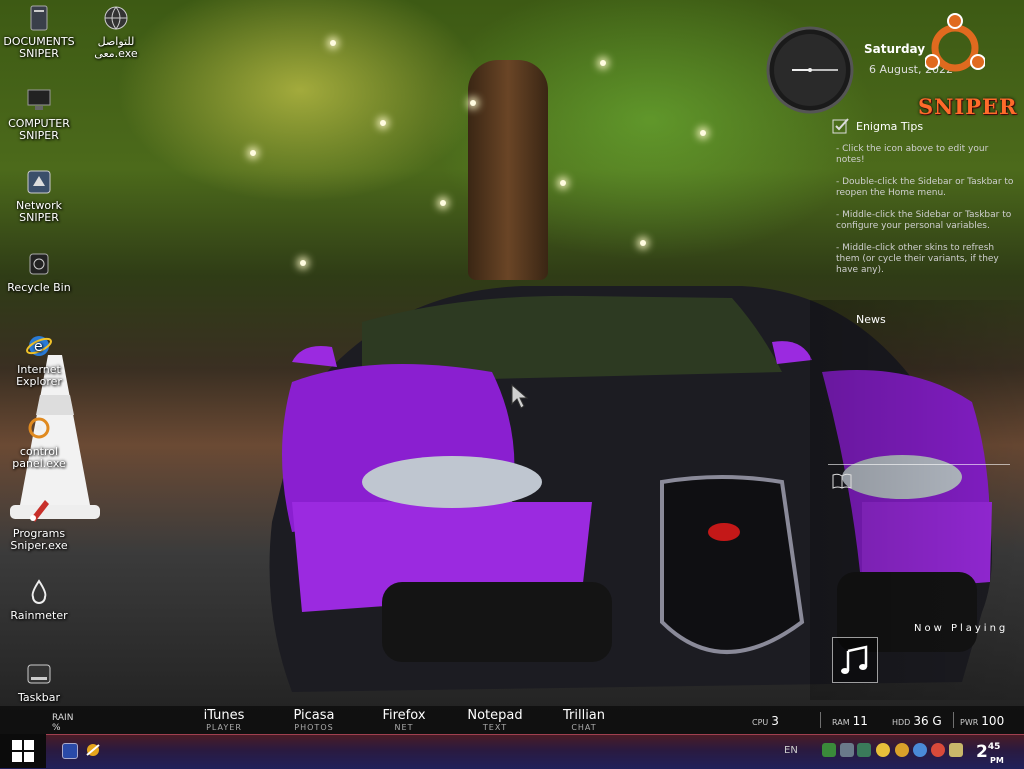  I want to click on taskbar-clock: 245 PM, so click(990, 753).